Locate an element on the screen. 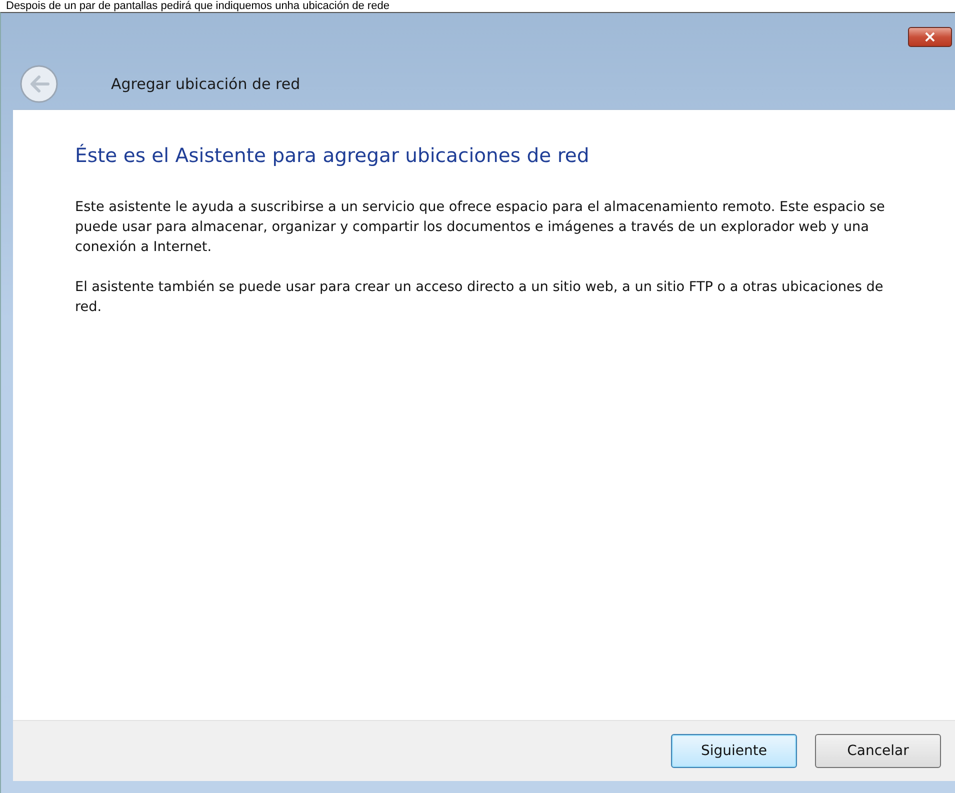 The height and width of the screenshot is (793, 955). caption-text: Despois de un par de pantallas pedirá que indiquemos unha ubicación de rede is located at coordinates (197, 6).